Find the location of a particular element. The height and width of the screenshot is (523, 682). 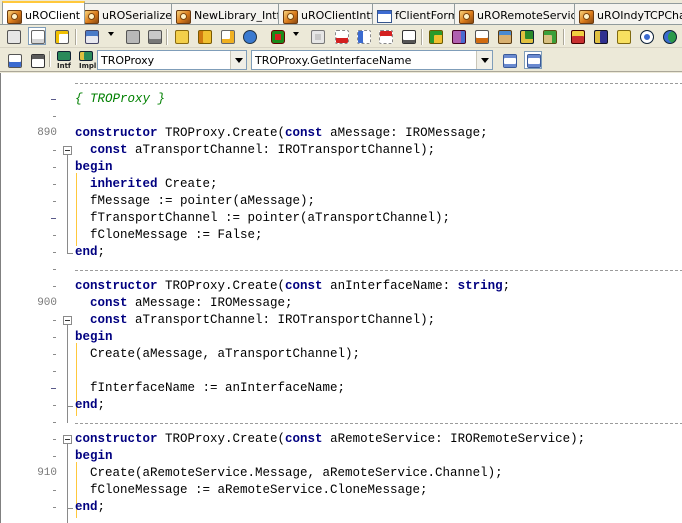

build-button is located at coordinates (549, 36).